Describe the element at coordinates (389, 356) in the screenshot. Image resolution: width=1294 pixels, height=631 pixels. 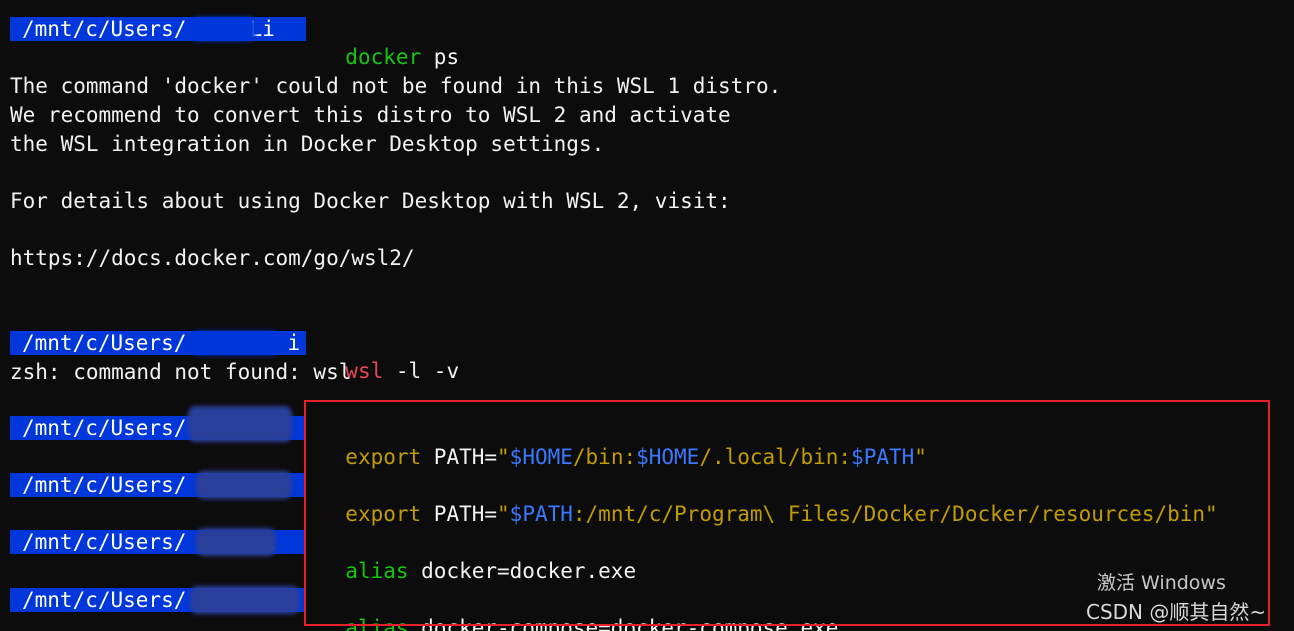
I see `command-line: wsl -l -v` at that location.